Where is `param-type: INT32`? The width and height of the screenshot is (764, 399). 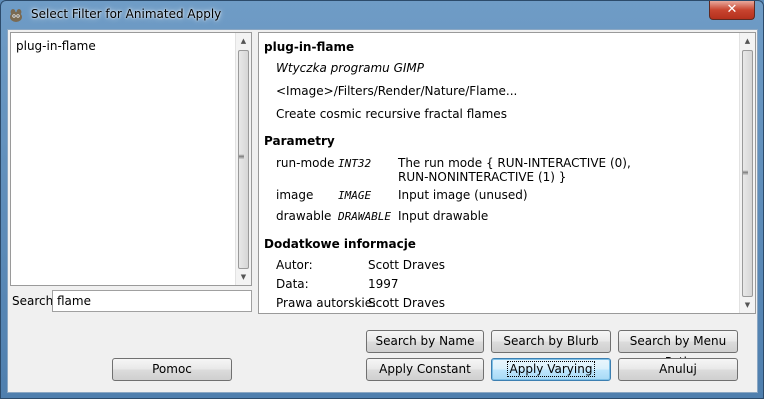 param-type: INT32 is located at coordinates (355, 163).